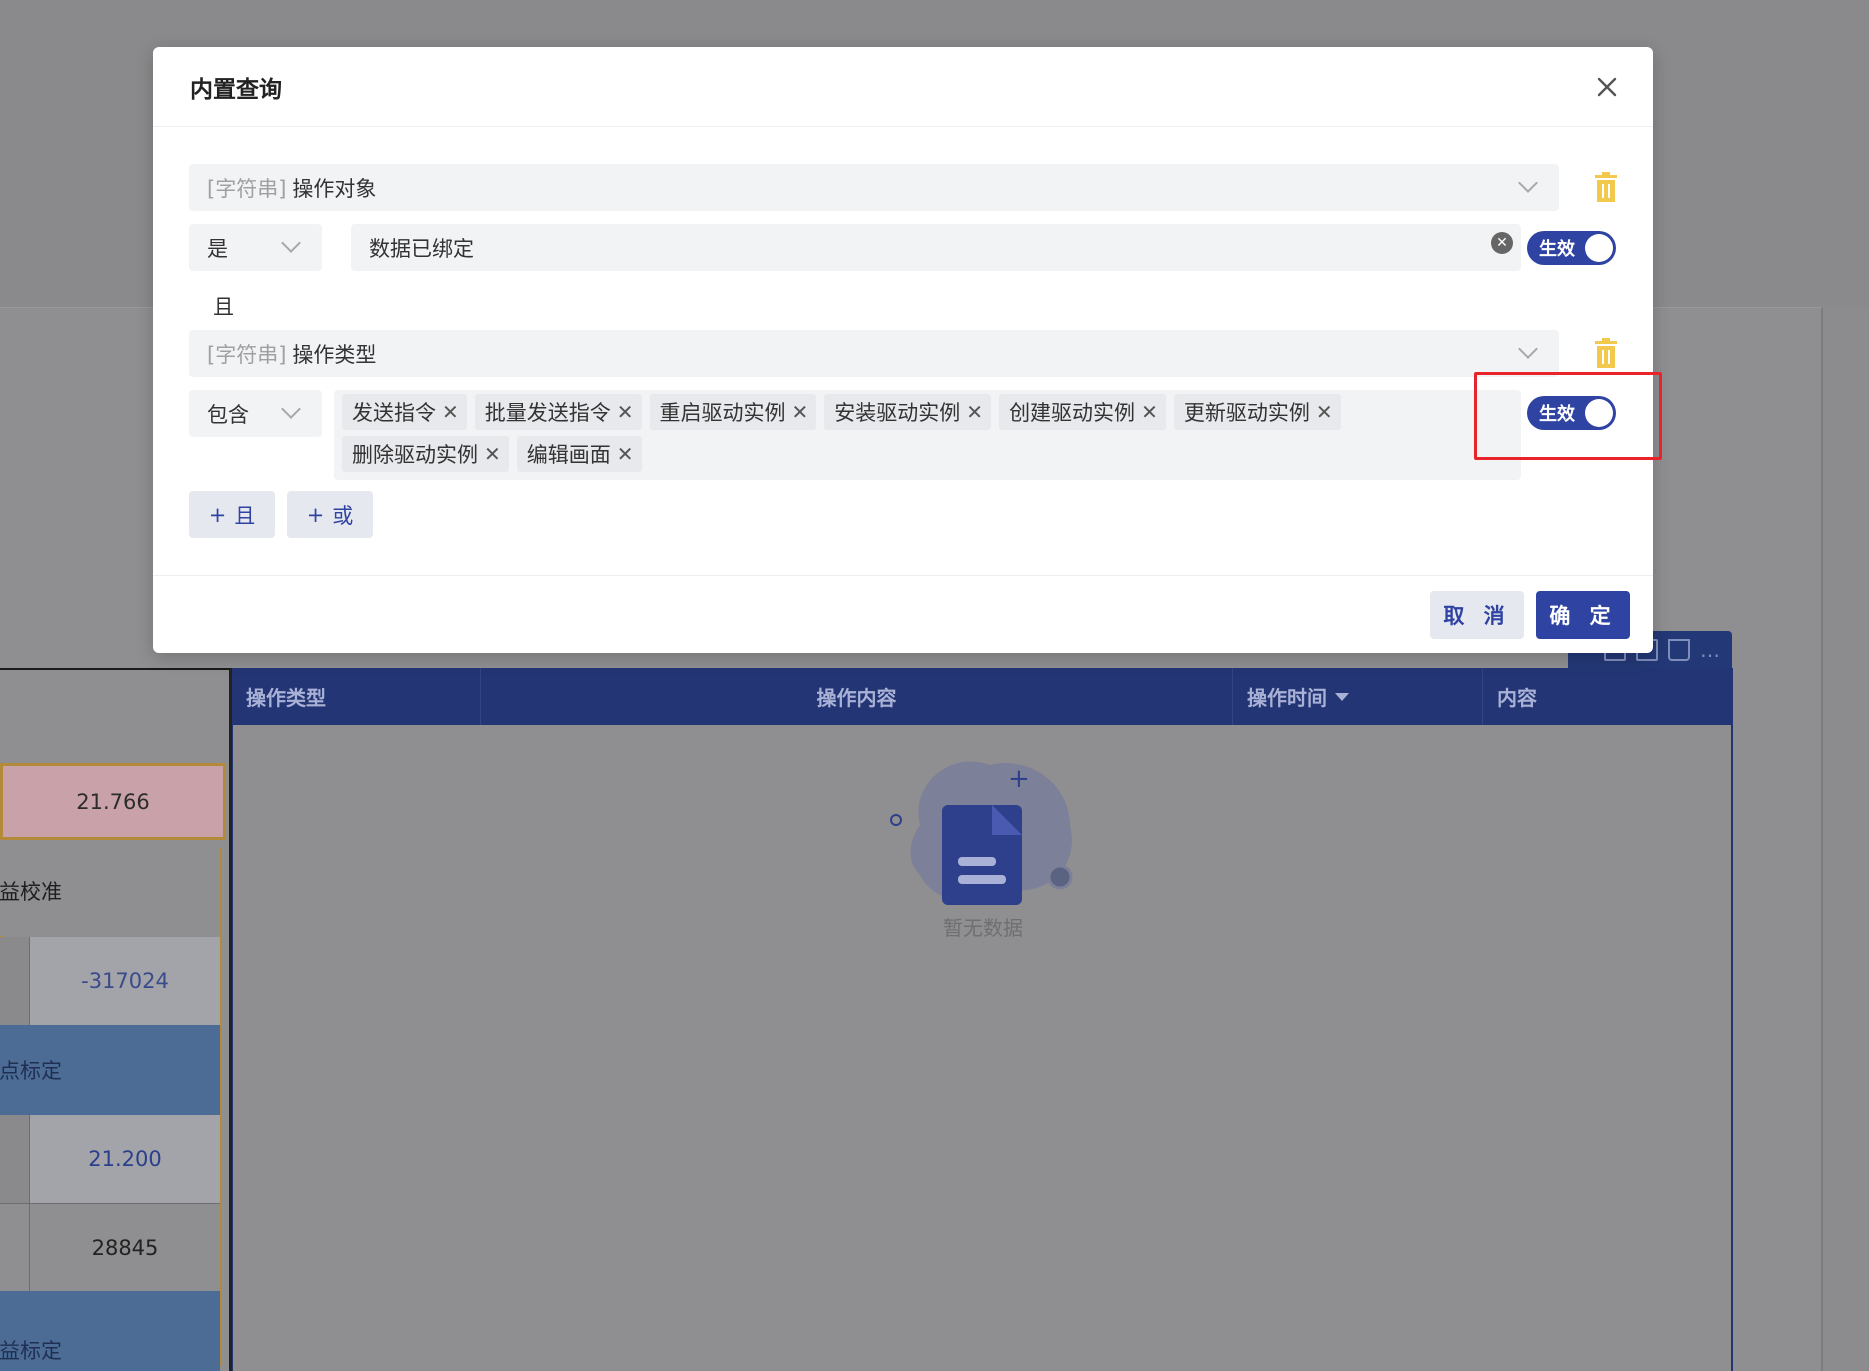  I want to click on condition-2-enable-switch: 生效, so click(1571, 413).